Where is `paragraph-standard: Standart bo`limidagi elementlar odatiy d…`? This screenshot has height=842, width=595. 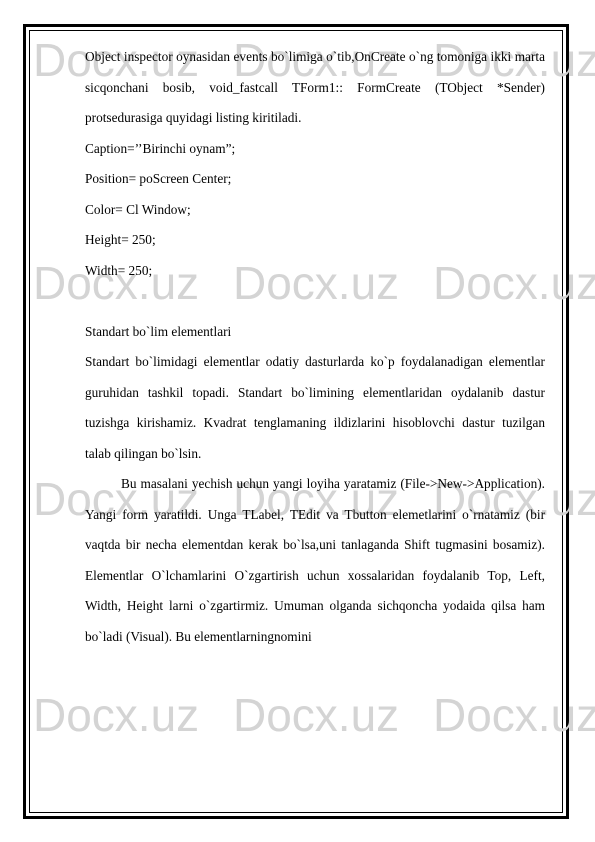 paragraph-standard: Standart bo`limidagi elementlar odatiy d… is located at coordinates (315, 407).